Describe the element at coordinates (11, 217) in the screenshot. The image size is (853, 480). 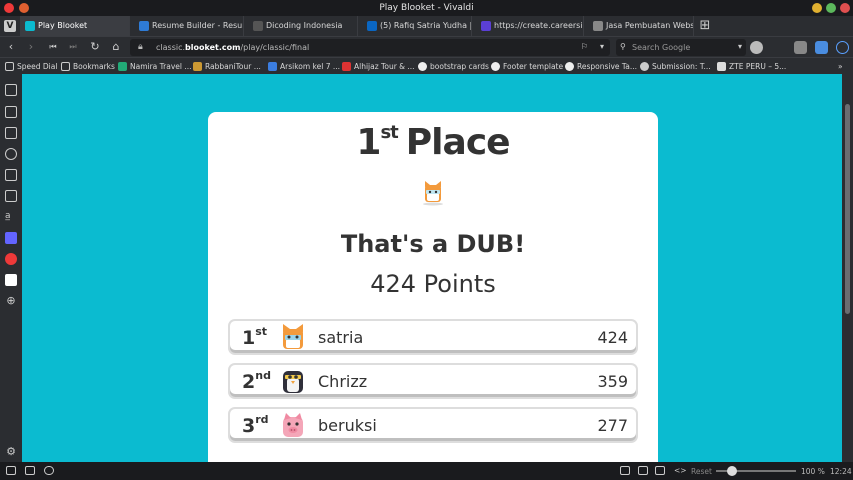
I see `translate-icon: a̲` at that location.